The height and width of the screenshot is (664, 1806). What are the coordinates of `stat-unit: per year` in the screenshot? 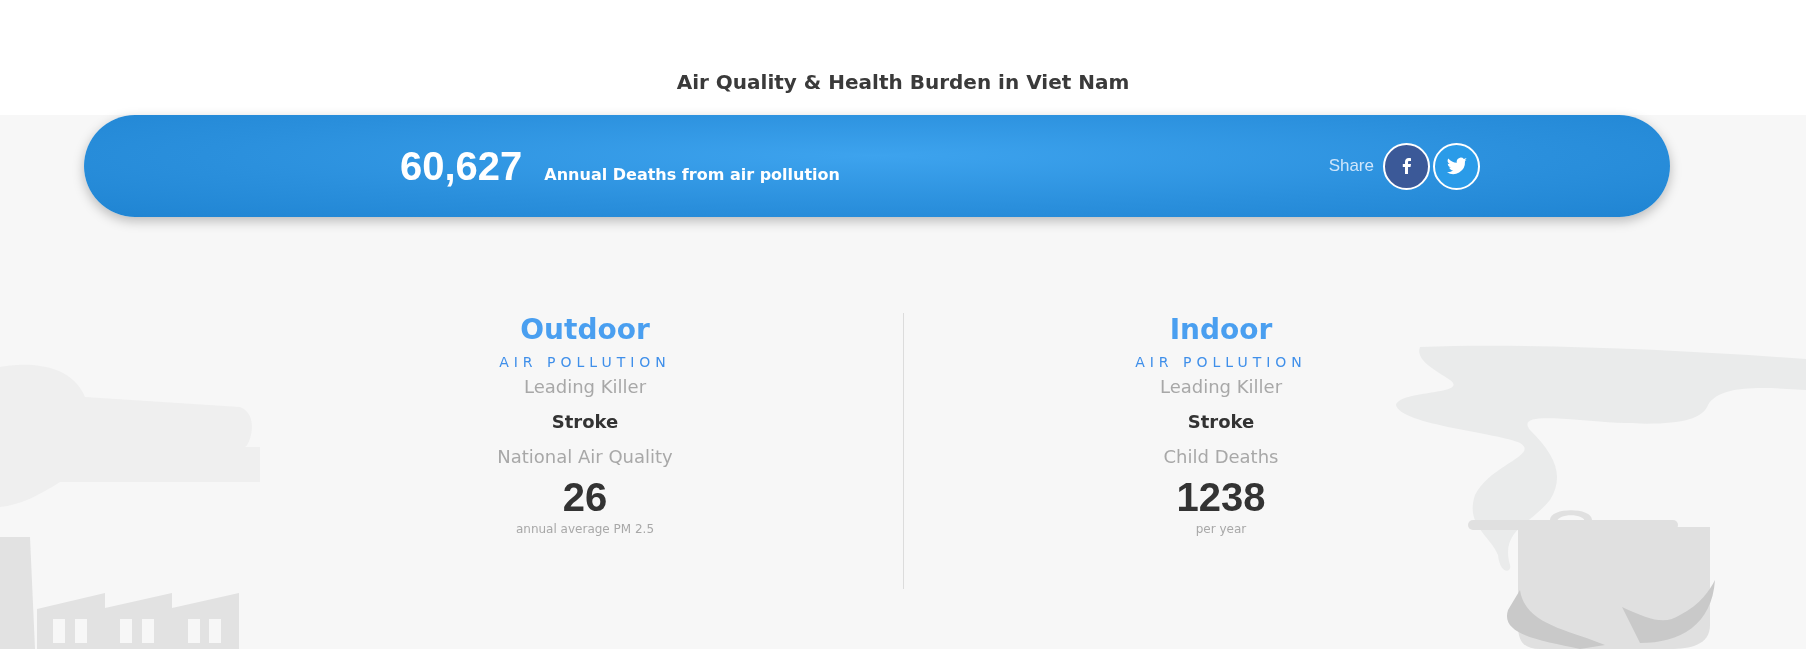 It's located at (1221, 529).